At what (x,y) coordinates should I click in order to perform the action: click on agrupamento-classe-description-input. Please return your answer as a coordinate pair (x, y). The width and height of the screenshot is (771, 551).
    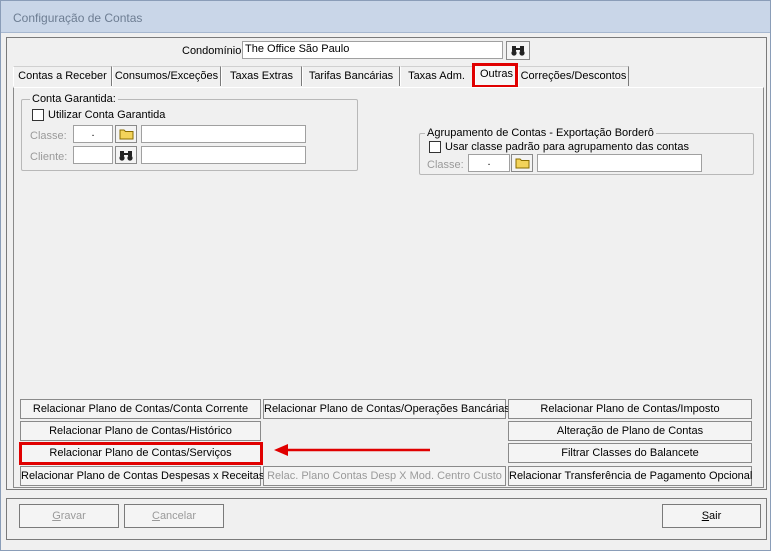
    Looking at the image, I should click on (619, 163).